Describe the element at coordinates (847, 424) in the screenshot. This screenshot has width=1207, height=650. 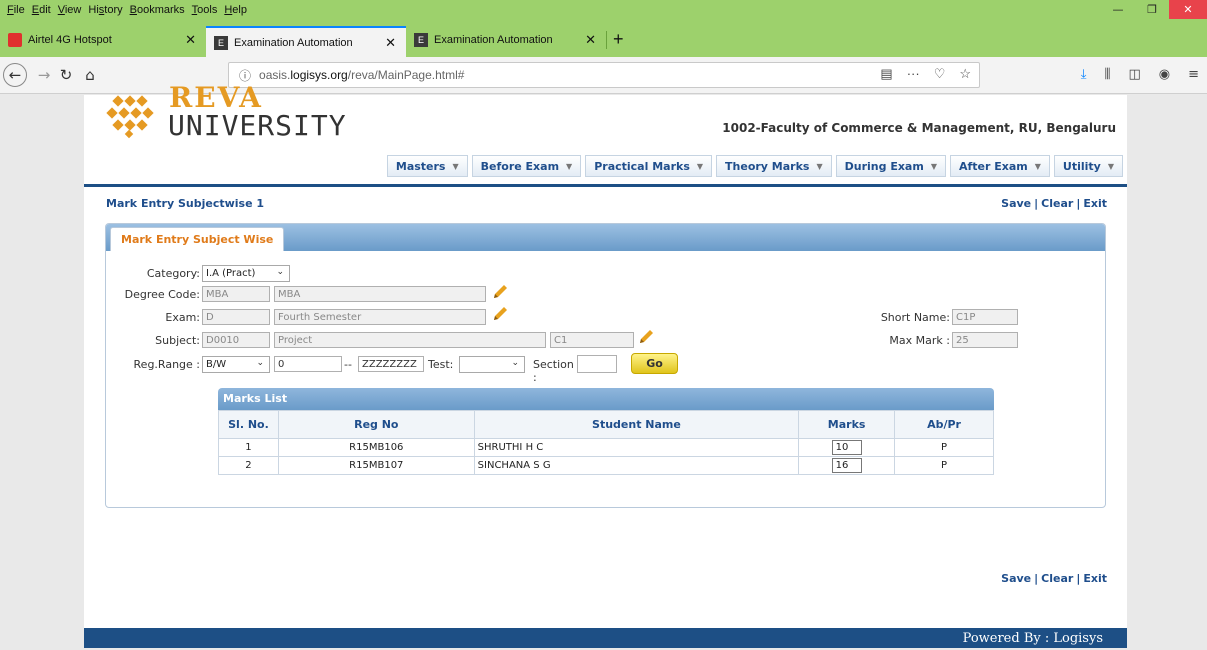
I see `col-marks: Marks` at that location.